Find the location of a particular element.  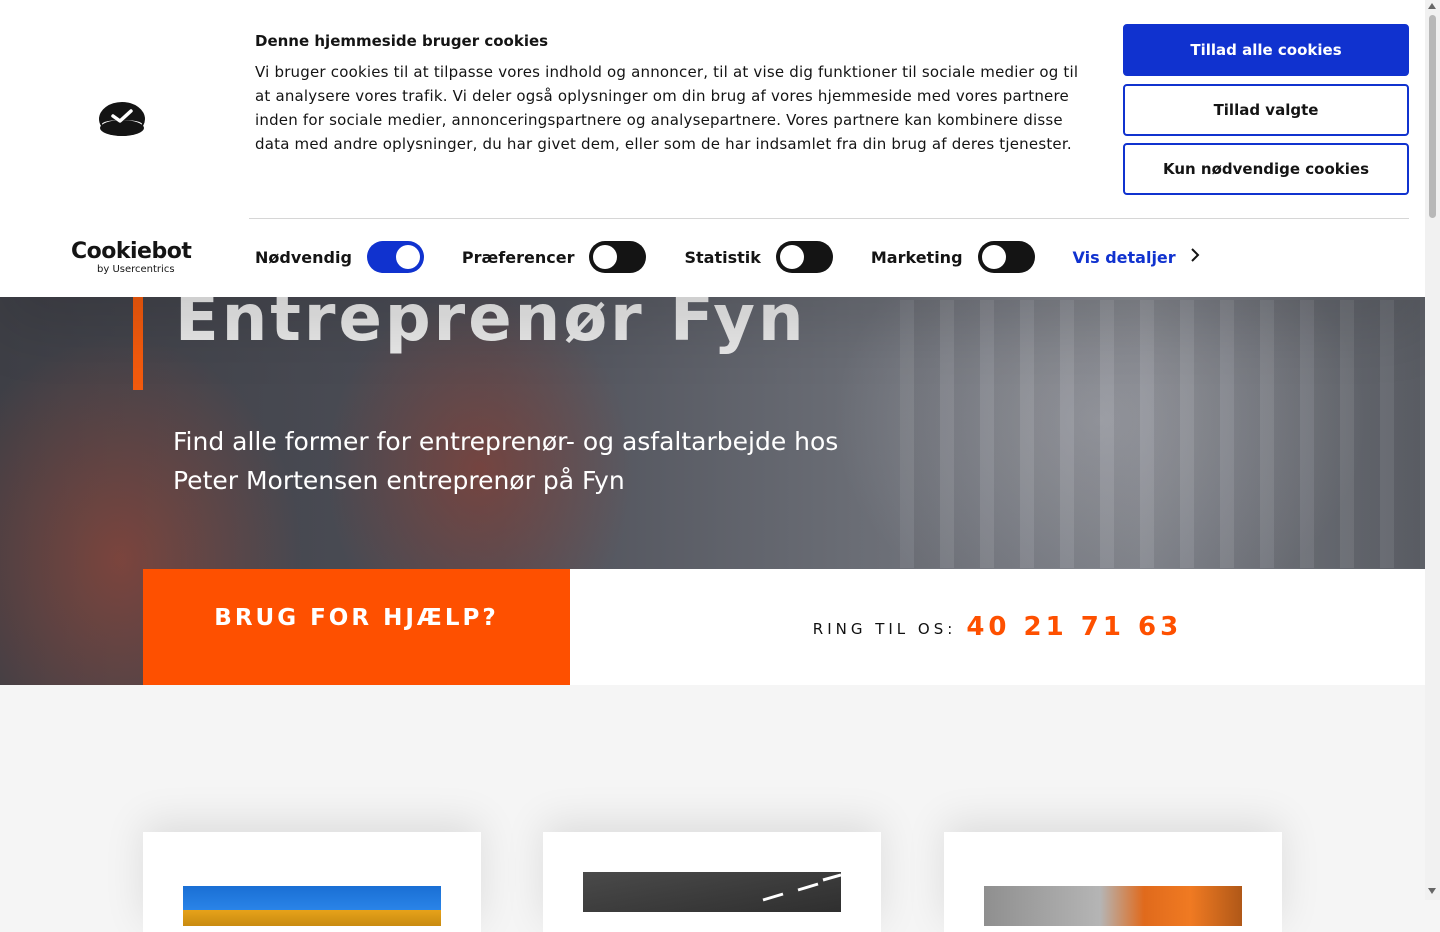

service-photo-excavator is located at coordinates (312, 906).